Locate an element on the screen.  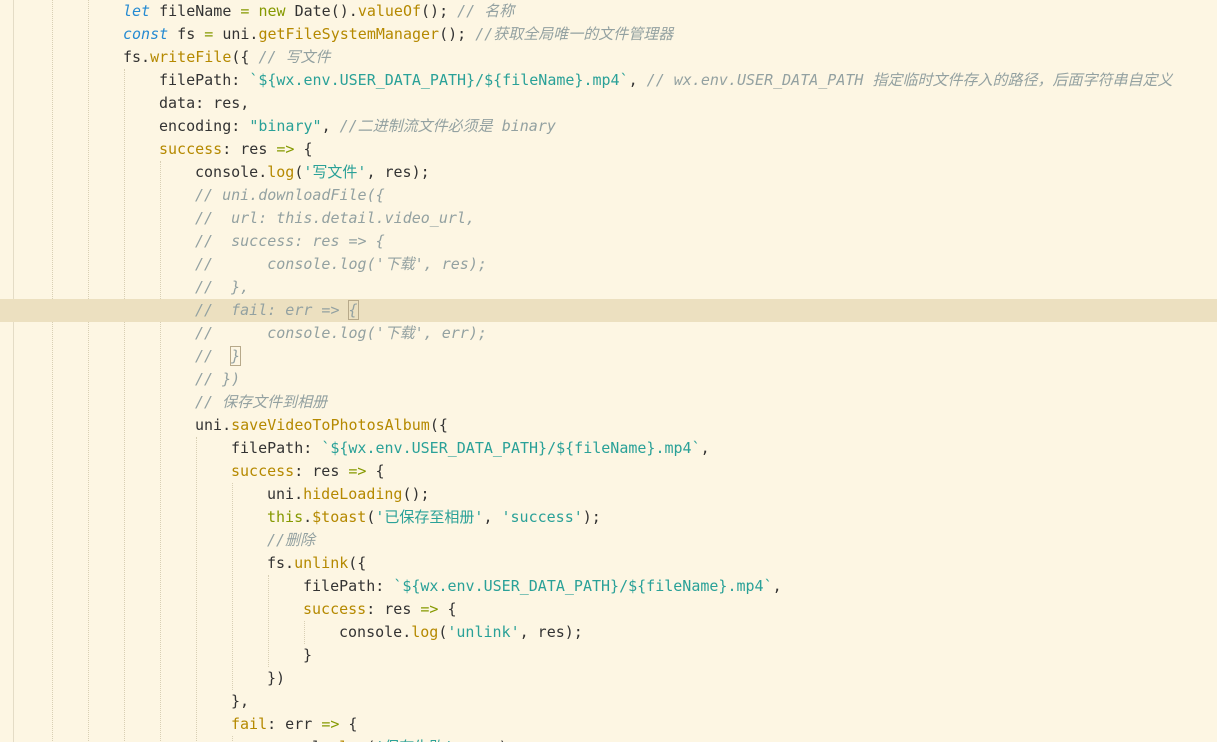
code-line: fail: err => { is located at coordinates (608, 724).